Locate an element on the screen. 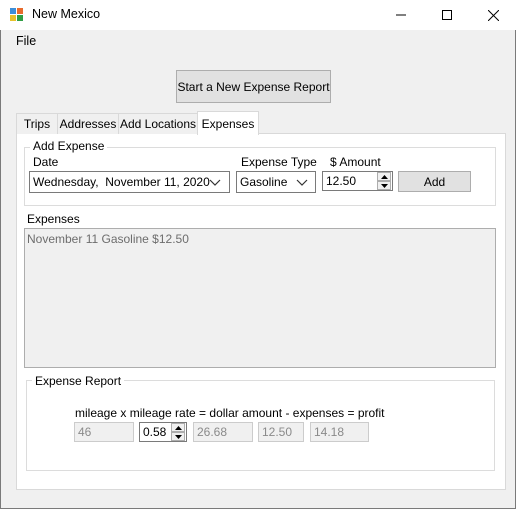 This screenshot has height=509, width=516. window-title: New Mexico is located at coordinates (66, 14).